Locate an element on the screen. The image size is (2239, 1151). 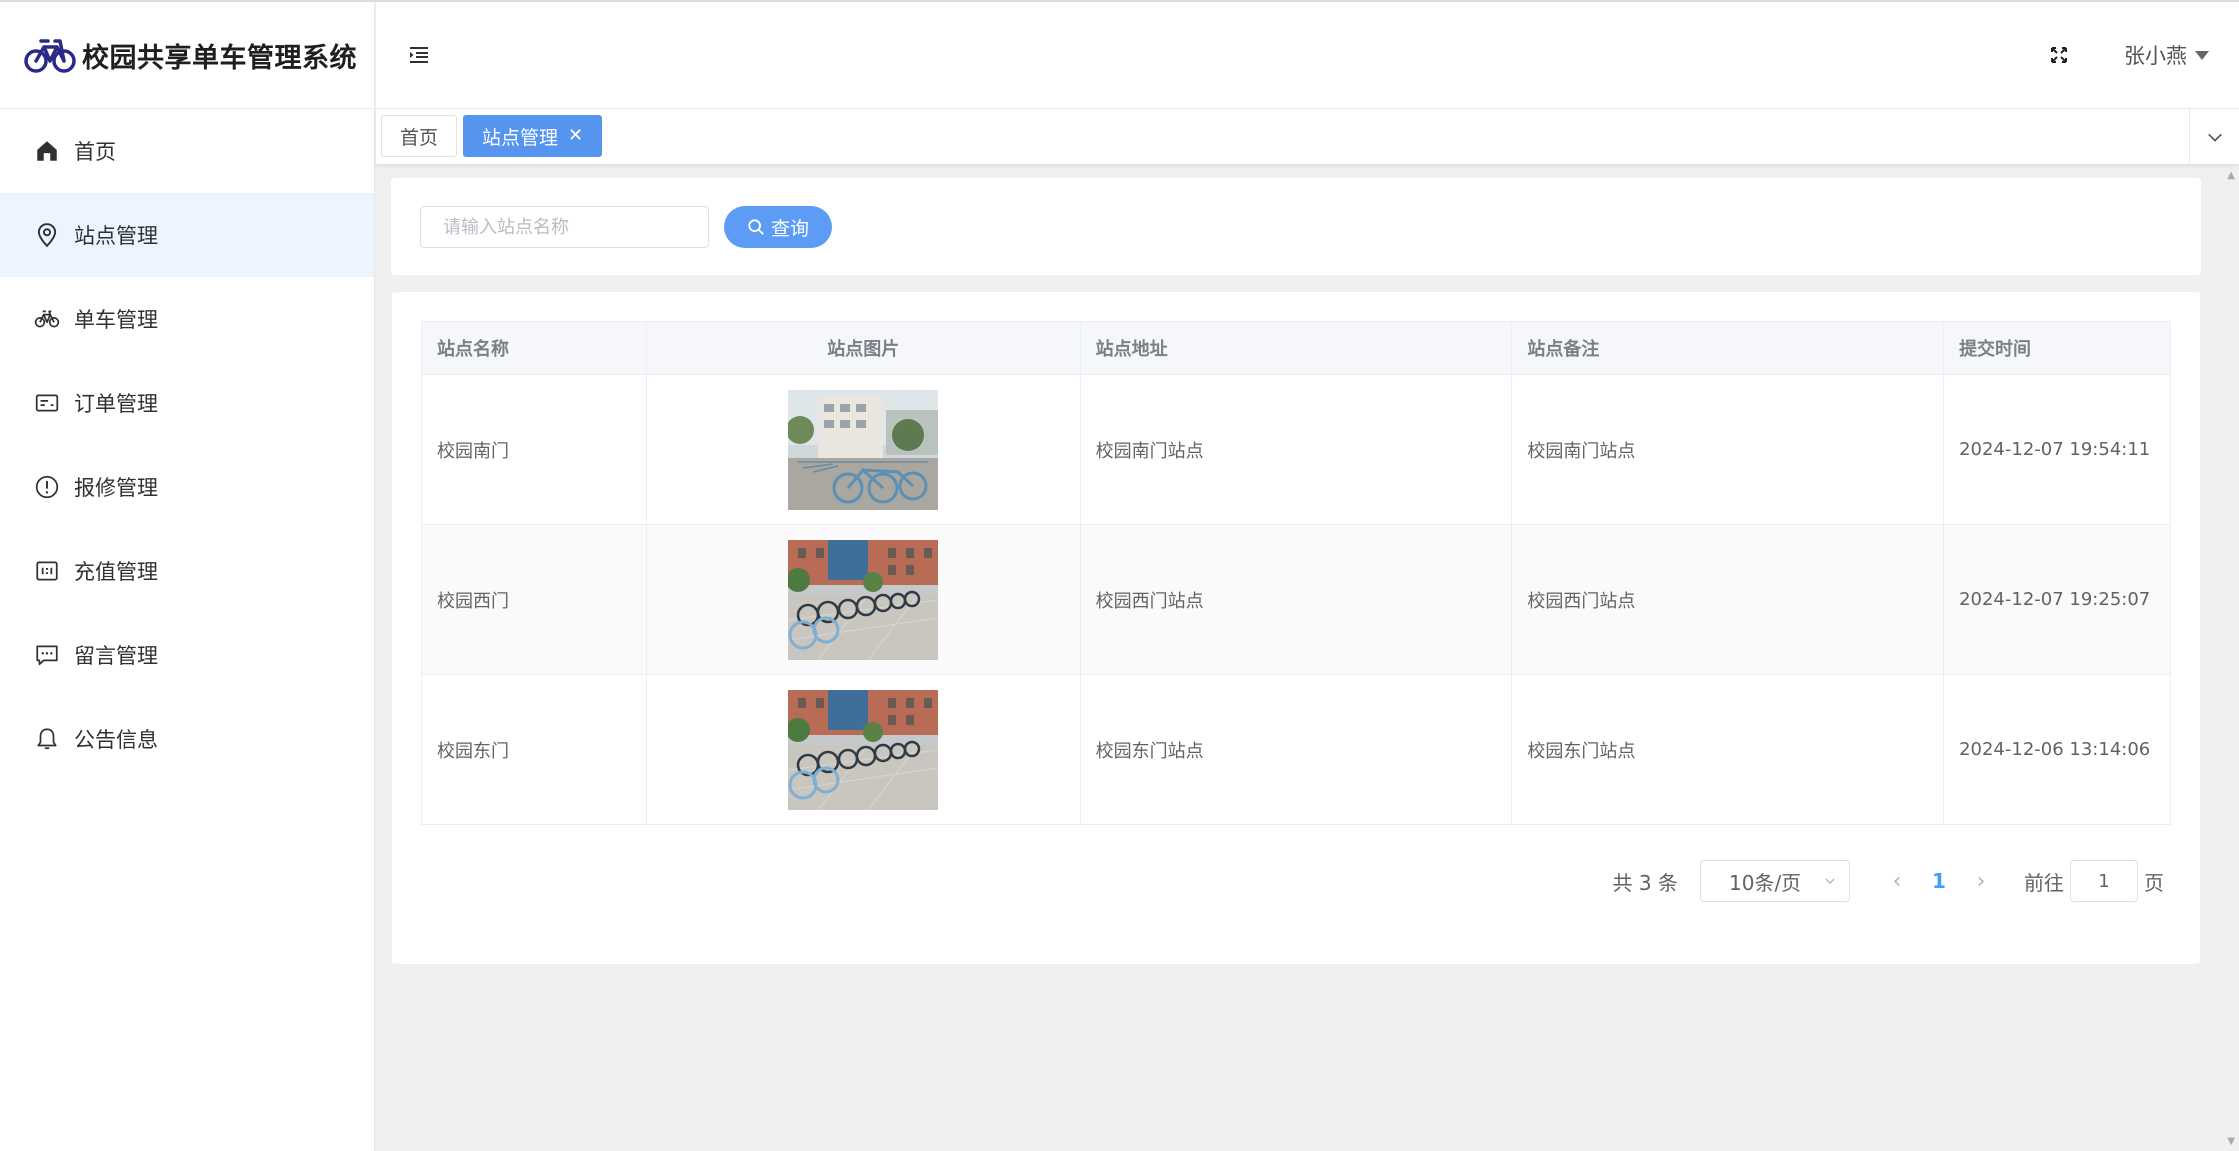
collapse-menu-icon is located at coordinates (419, 55).